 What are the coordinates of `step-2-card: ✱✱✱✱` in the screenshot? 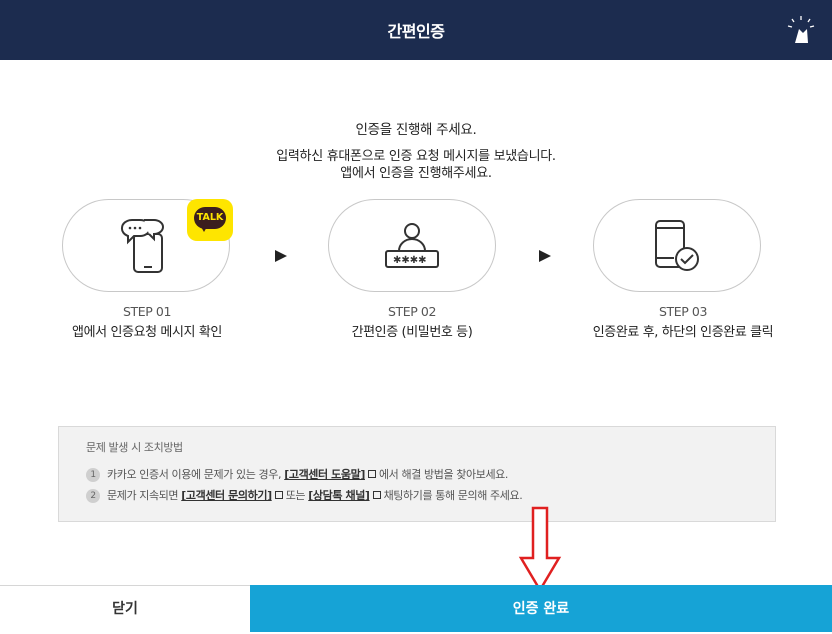 It's located at (412, 245).